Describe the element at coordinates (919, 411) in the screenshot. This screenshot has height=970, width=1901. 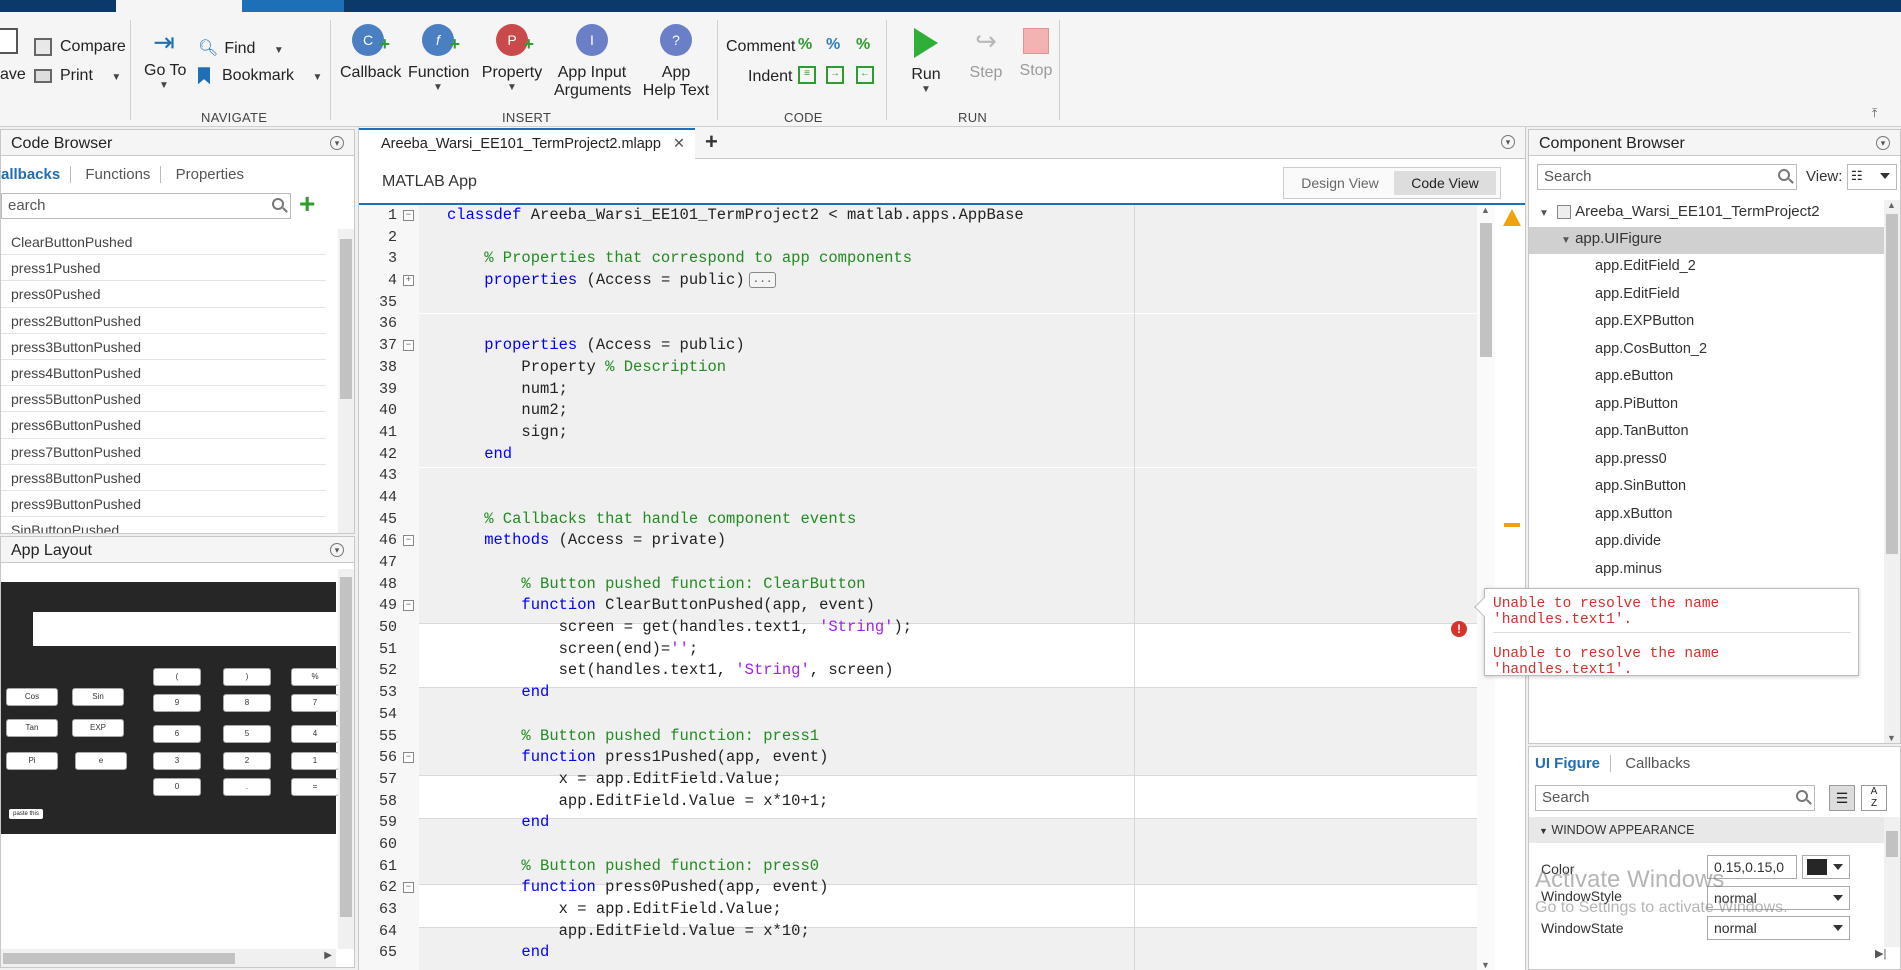
I see `code-line: 40 num2;` at that location.